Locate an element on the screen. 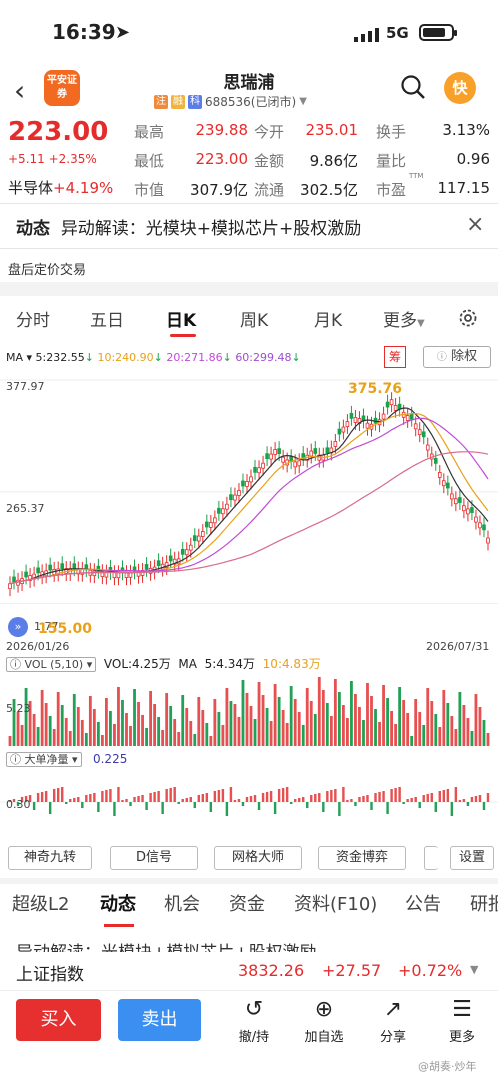 This screenshot has width=498, height=1080. close-icon: × is located at coordinates (475, 224).